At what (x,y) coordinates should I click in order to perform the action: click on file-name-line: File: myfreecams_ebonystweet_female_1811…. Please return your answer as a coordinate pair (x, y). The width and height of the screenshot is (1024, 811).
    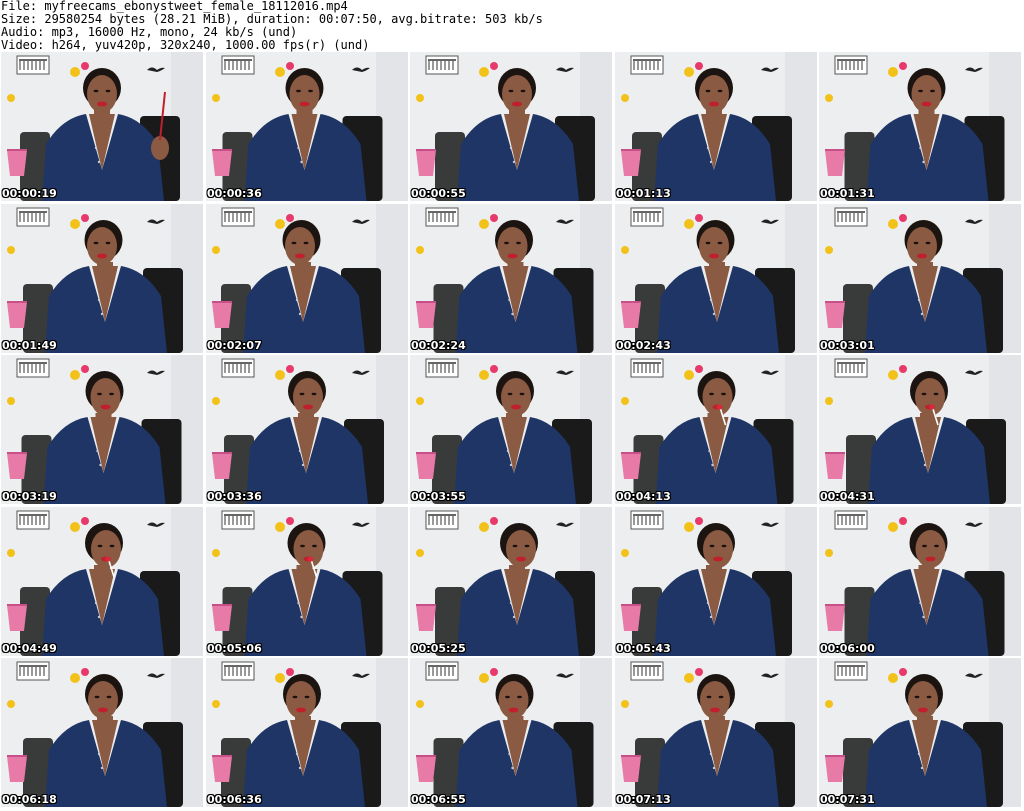
    Looking at the image, I should click on (174, 6).